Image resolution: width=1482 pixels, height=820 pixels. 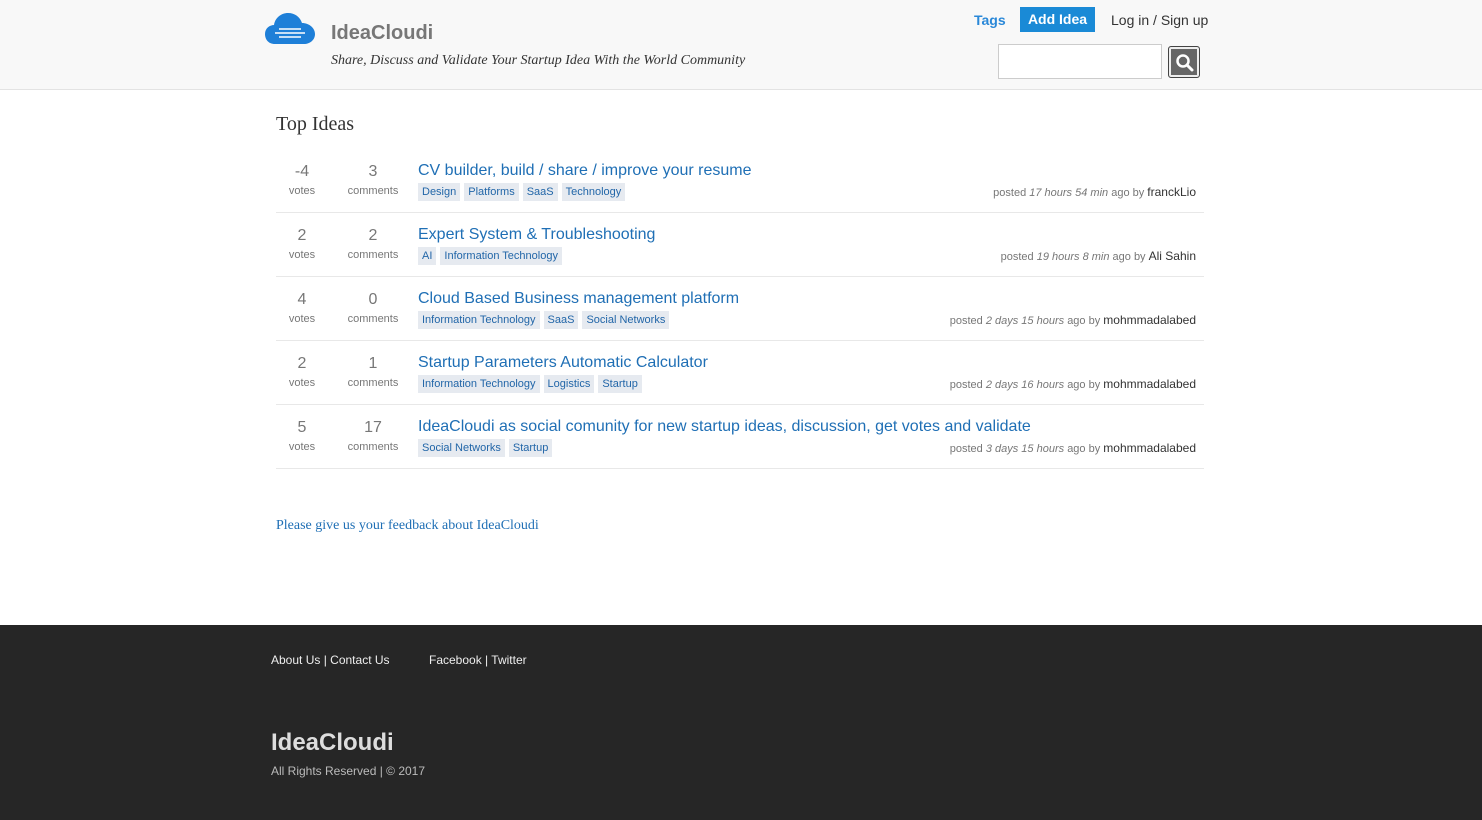 I want to click on idea-title-link: Expert System & Troubleshooting, so click(x=536, y=235).